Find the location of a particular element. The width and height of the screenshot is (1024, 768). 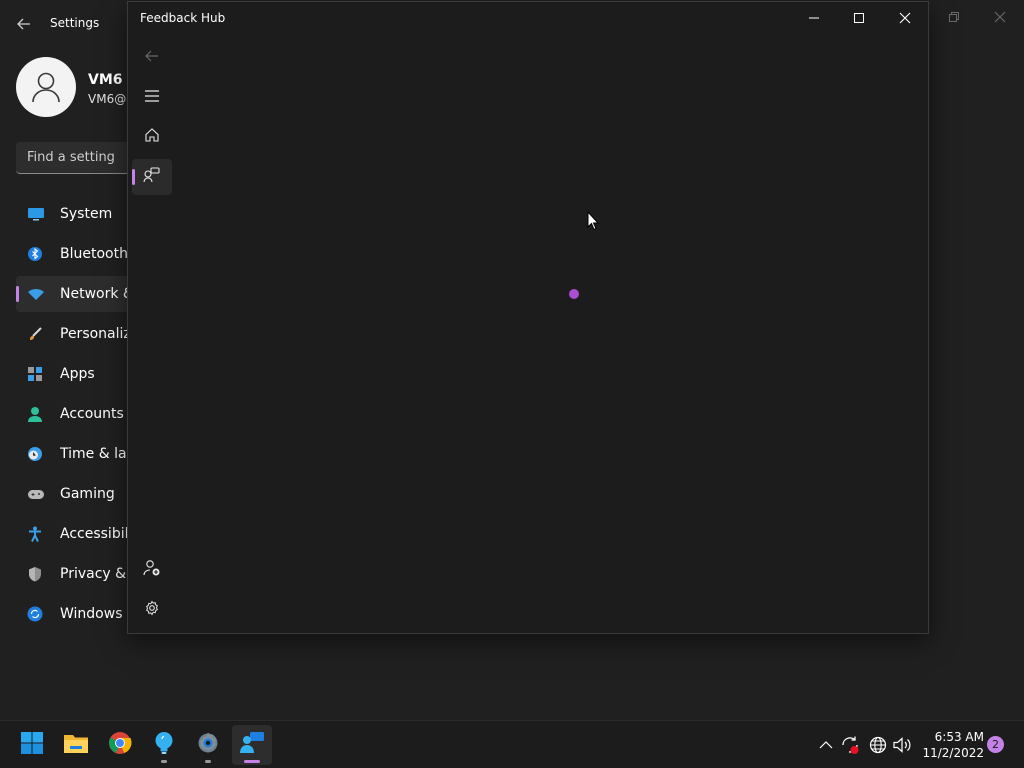

maximize-button is located at coordinates (859, 18).